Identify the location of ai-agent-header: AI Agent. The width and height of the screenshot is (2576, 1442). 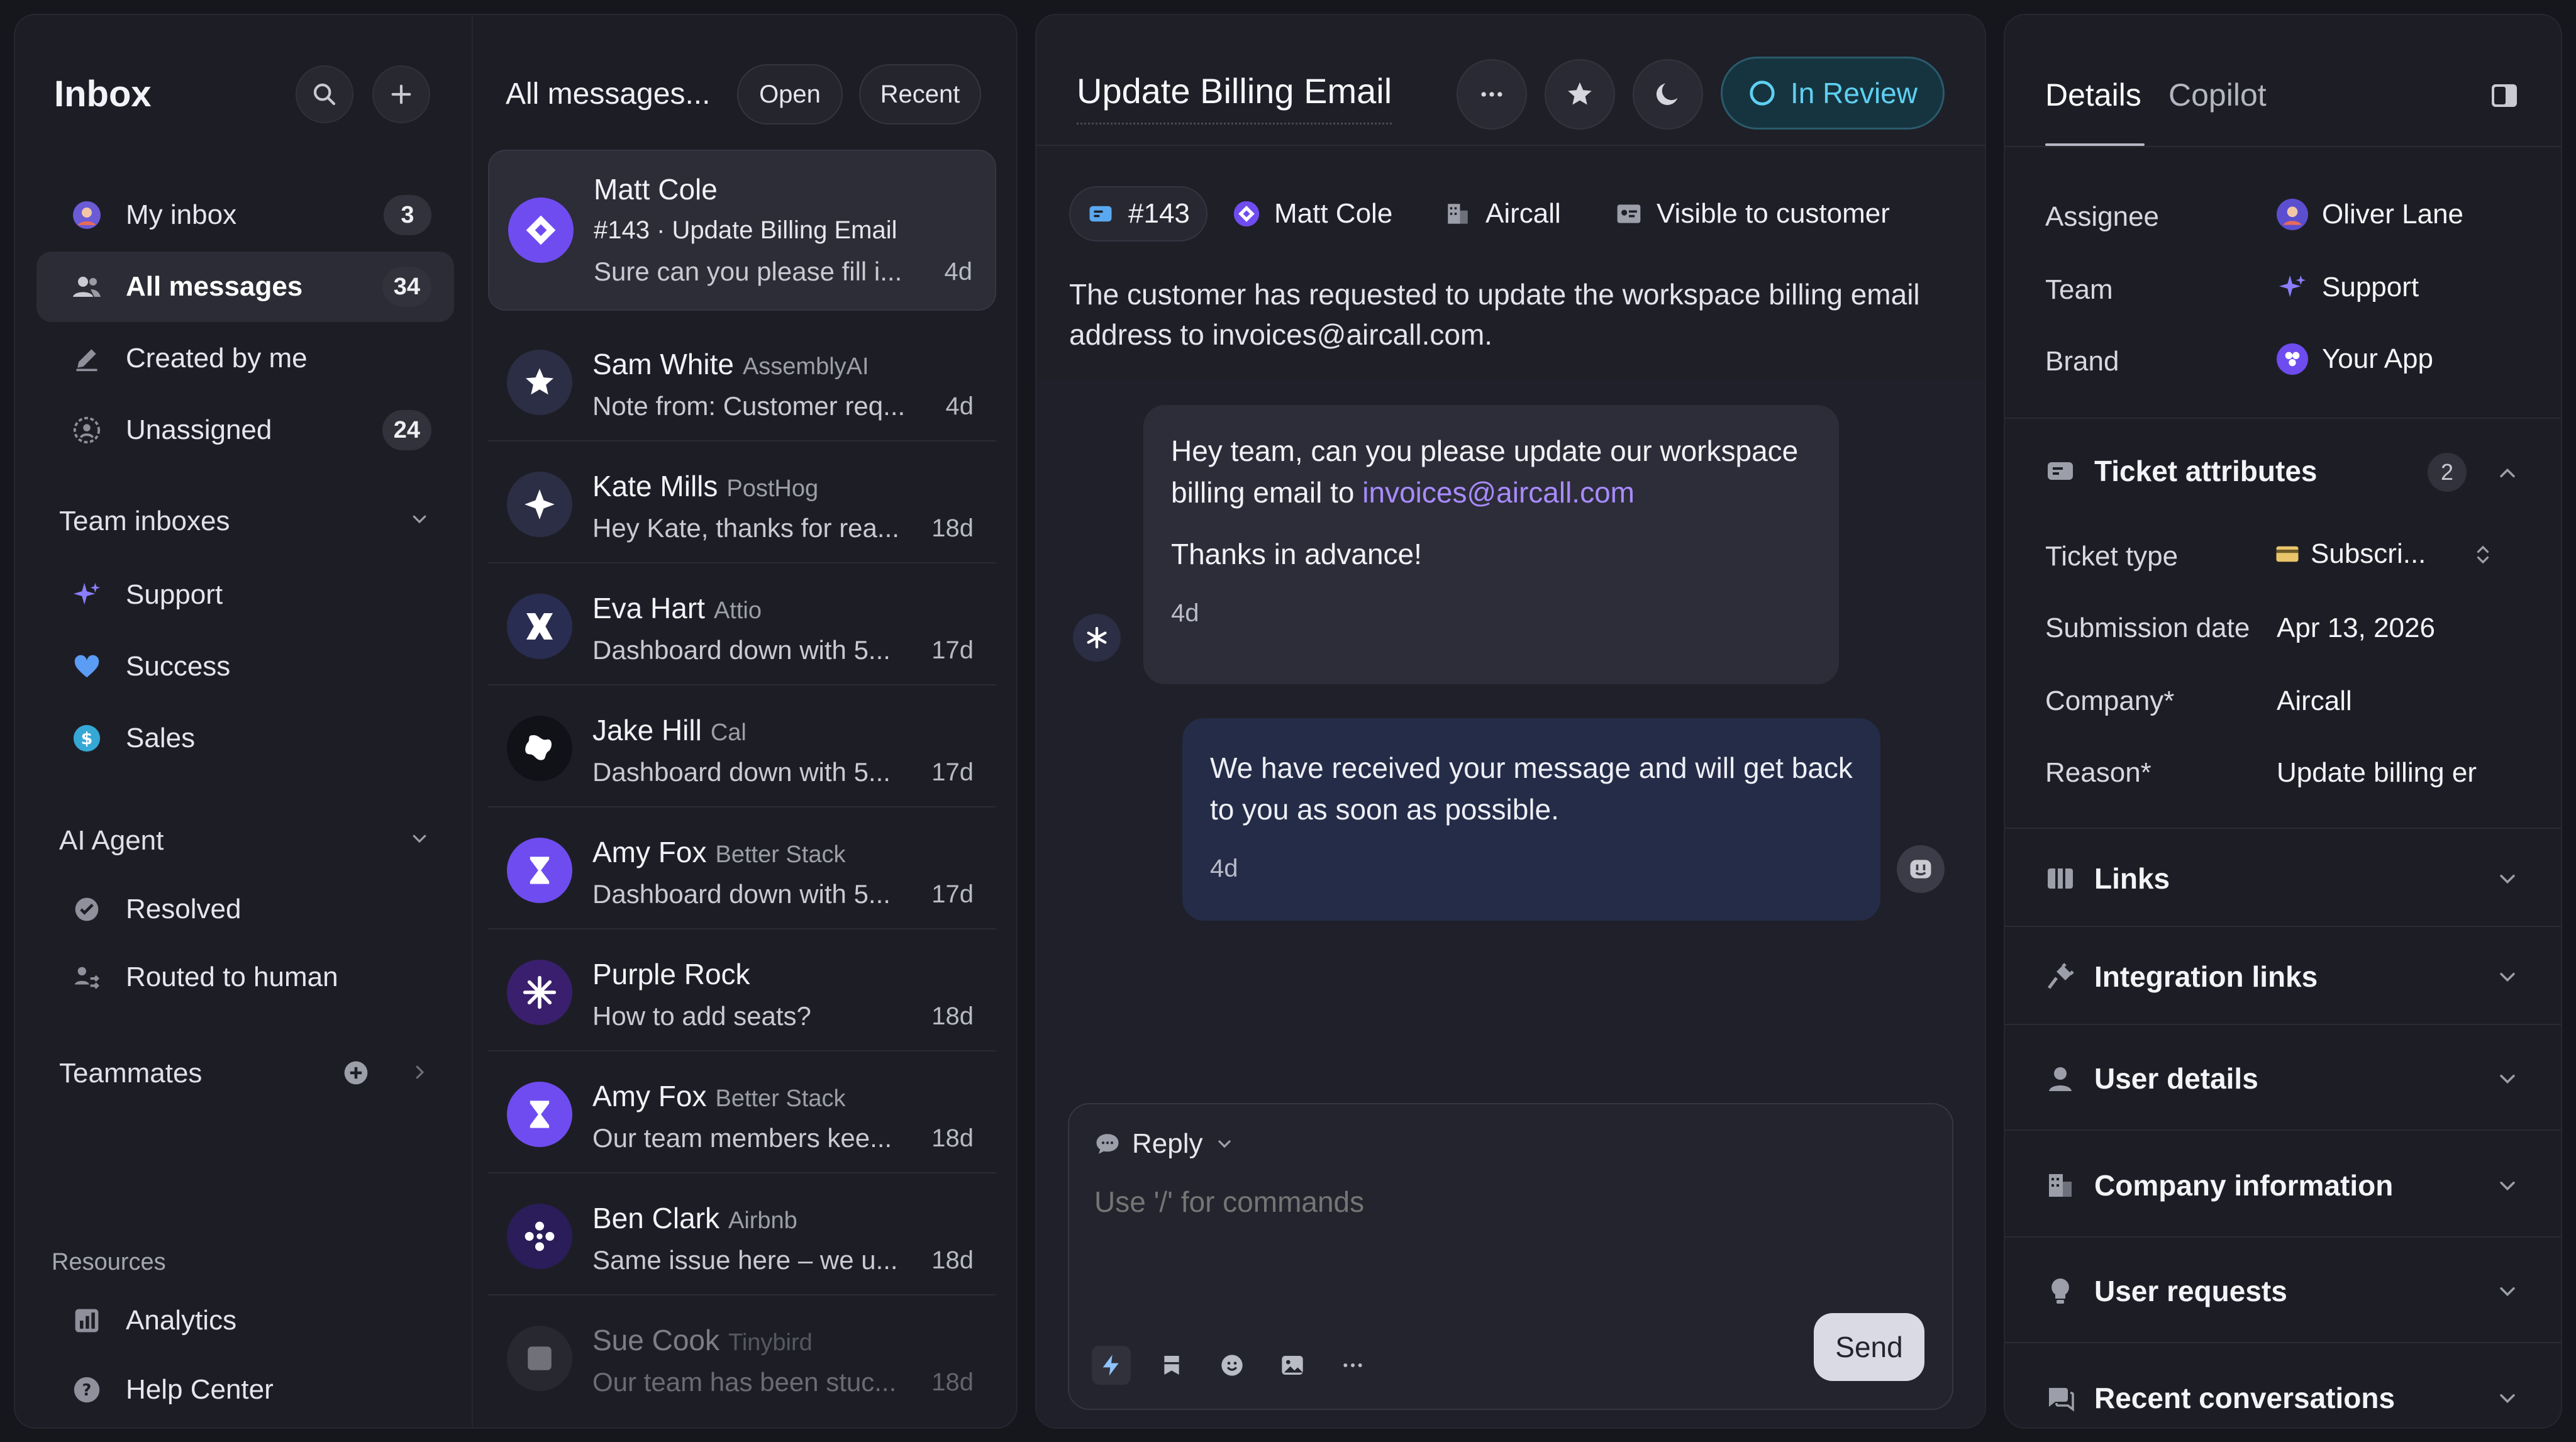
(111, 841).